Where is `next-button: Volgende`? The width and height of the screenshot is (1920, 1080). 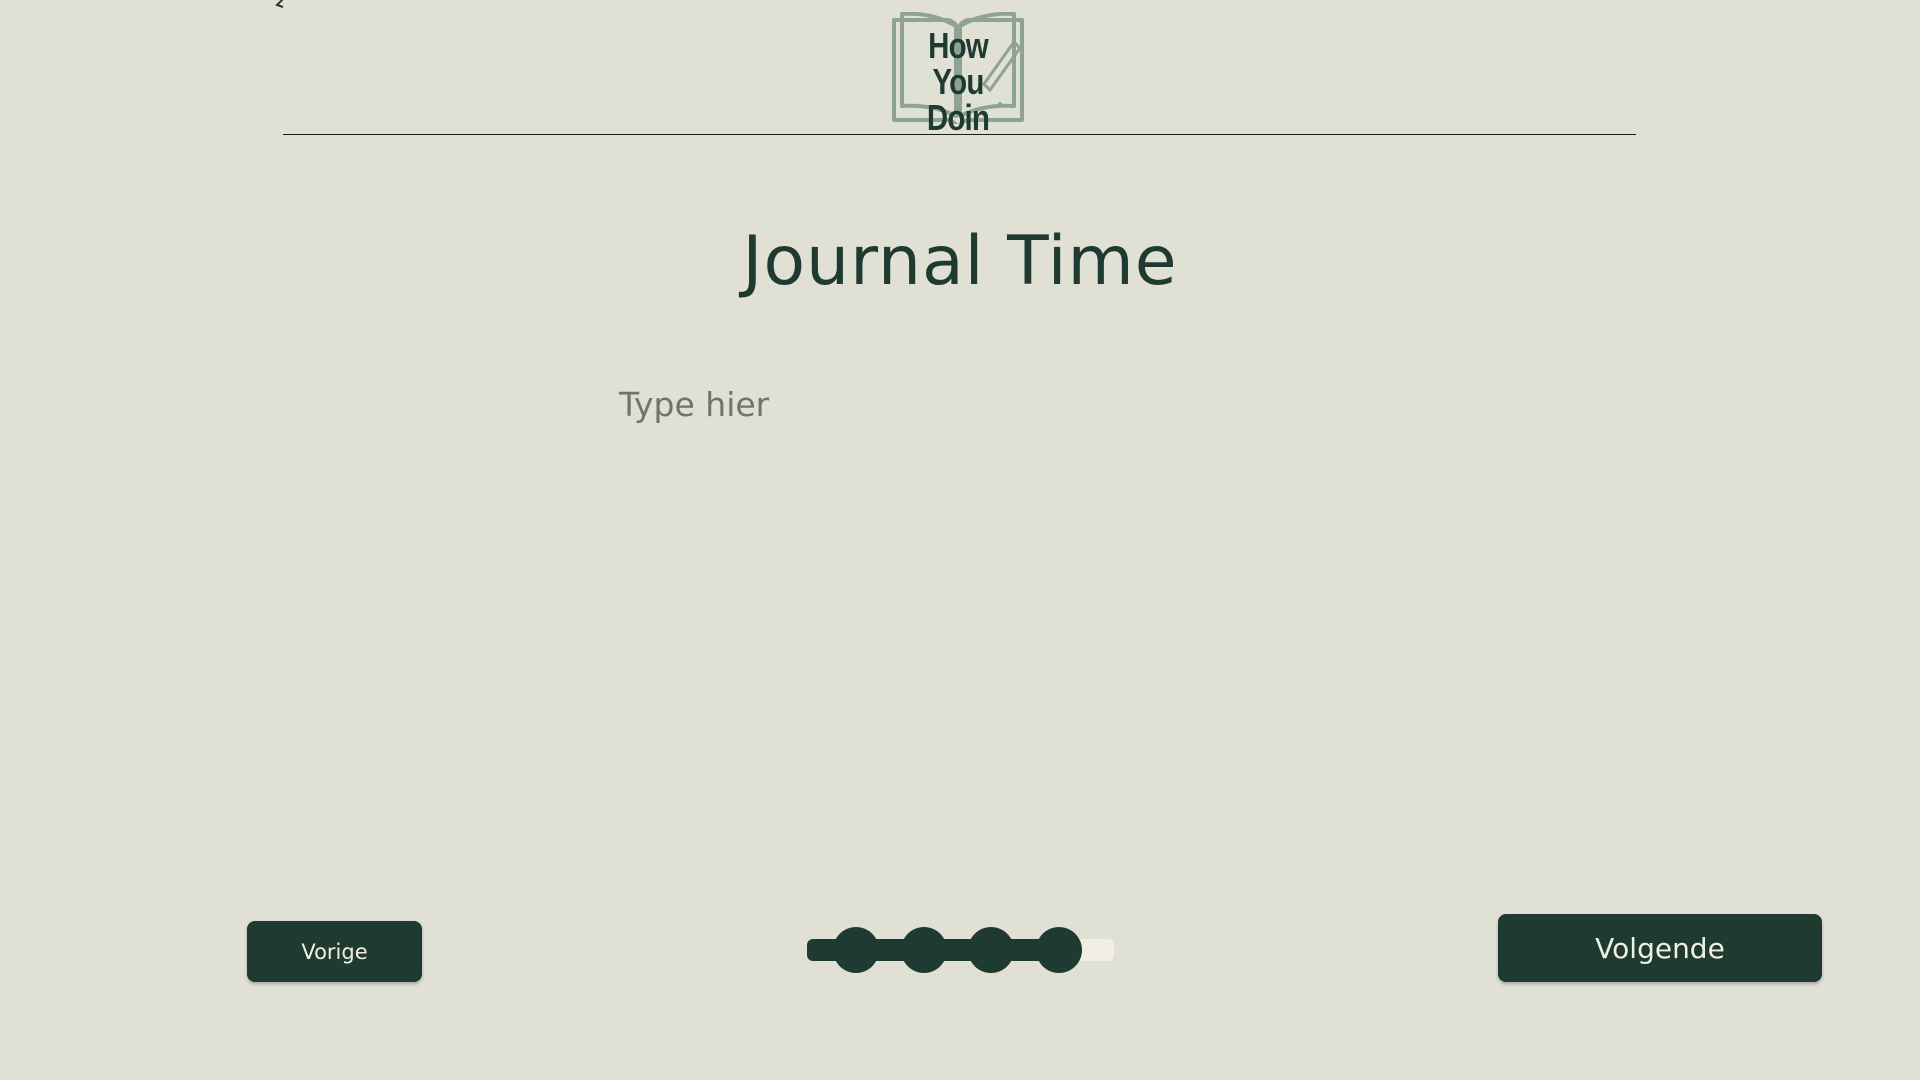 next-button: Volgende is located at coordinates (1660, 948).